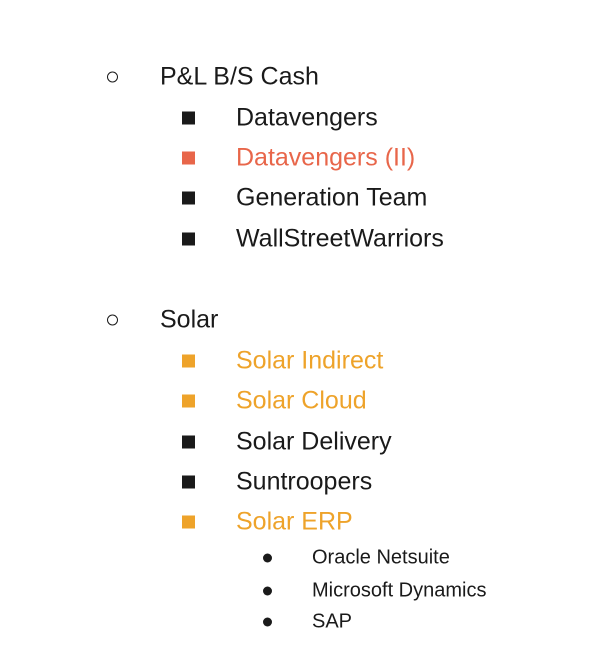  Describe the element at coordinates (307, 117) in the screenshot. I see `list-item-label: Datavengers` at that location.